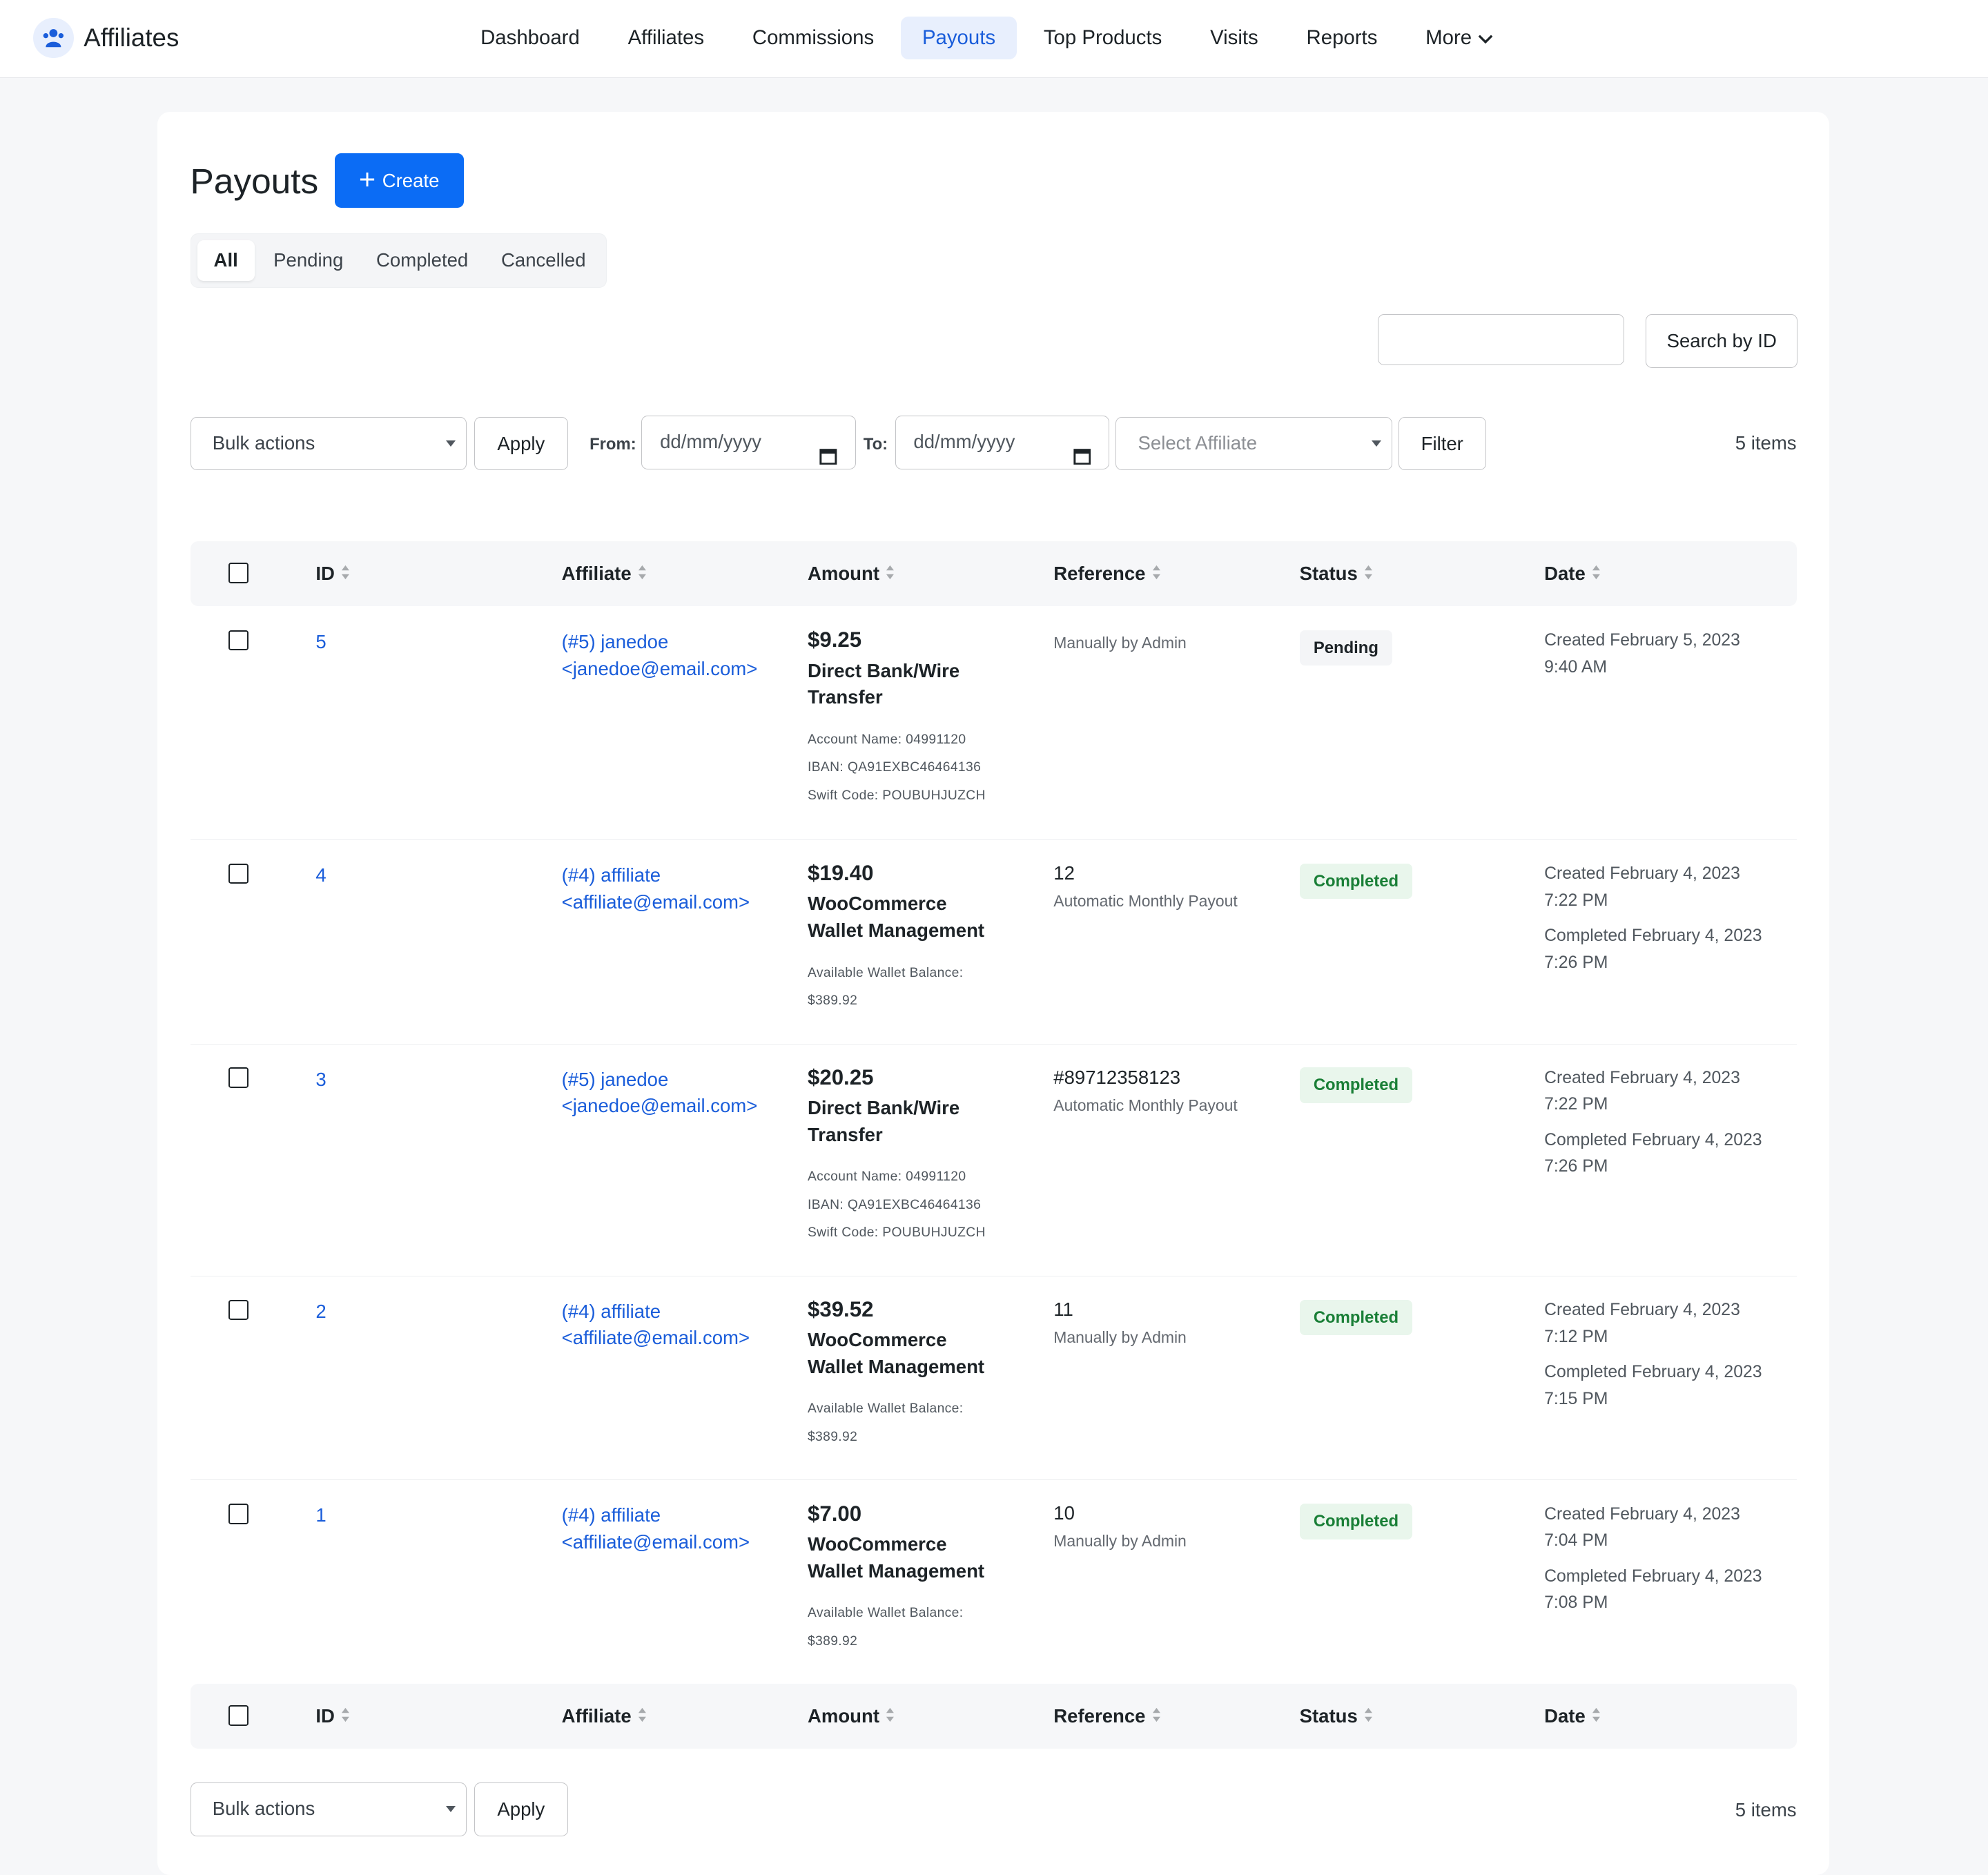  What do you see at coordinates (840, 1077) in the screenshot?
I see `amount-value: $20.25` at bounding box center [840, 1077].